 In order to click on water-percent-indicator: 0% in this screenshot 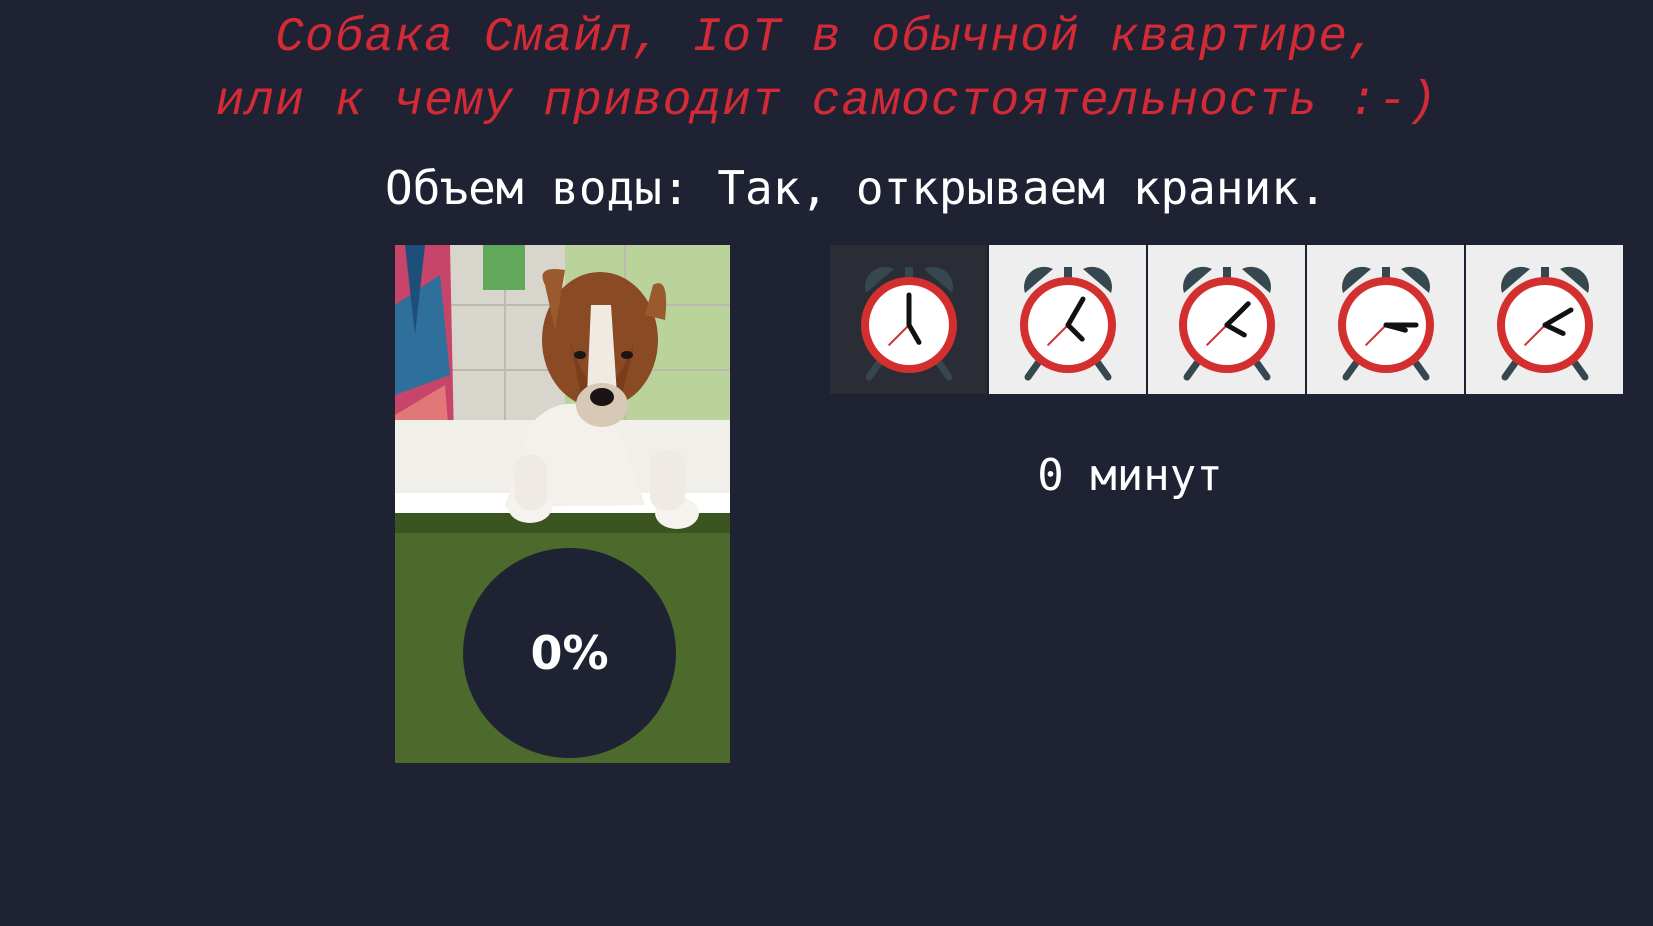, I will do `click(569, 653)`.